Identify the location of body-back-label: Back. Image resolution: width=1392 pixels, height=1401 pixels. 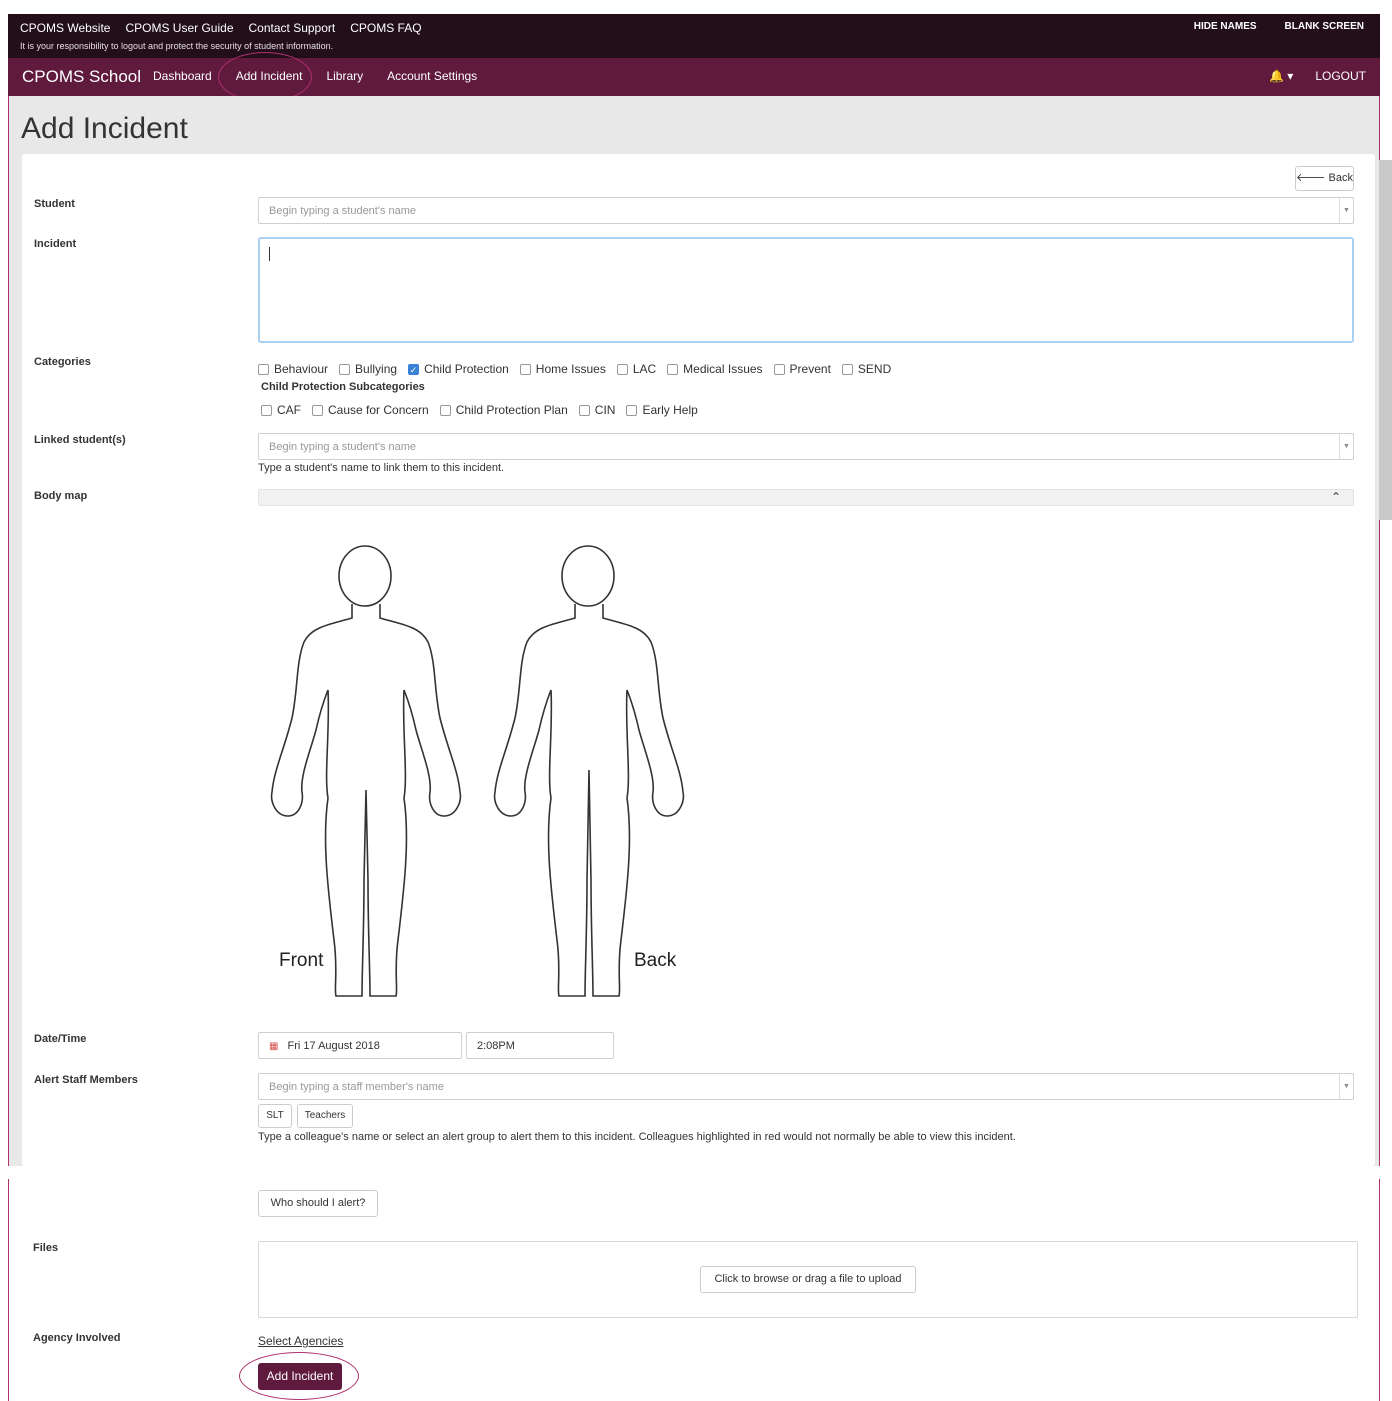
(655, 960).